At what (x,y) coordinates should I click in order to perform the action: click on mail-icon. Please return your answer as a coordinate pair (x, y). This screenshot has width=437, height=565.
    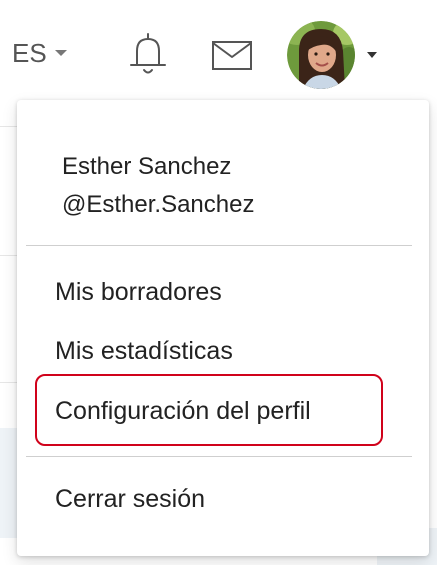
    Looking at the image, I should click on (232, 55).